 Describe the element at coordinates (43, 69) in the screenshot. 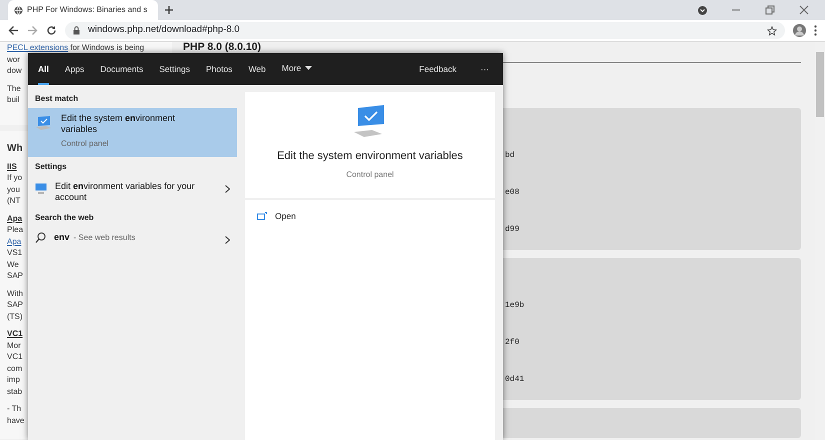

I see `search-tab: All` at that location.